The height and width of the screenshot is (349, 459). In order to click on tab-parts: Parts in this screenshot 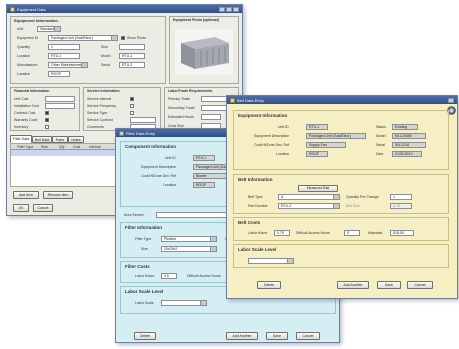, I will do `click(60, 139)`.